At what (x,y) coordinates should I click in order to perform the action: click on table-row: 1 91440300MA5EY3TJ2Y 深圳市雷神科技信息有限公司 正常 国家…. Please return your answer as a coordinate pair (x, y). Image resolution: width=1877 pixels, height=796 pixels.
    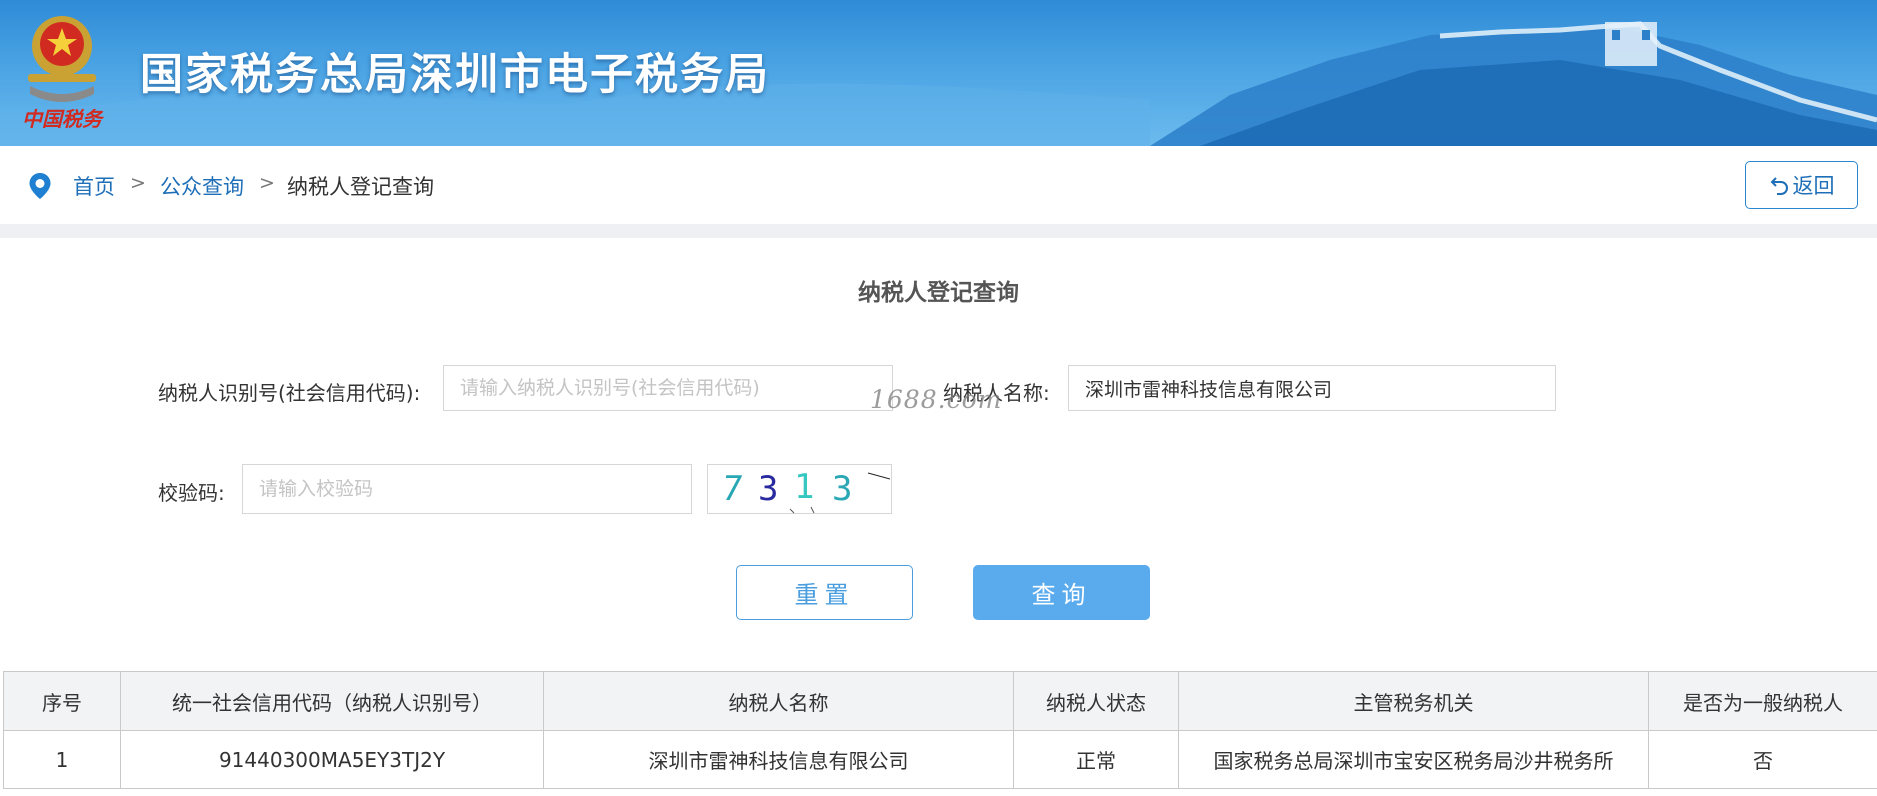
    Looking at the image, I should click on (940, 759).